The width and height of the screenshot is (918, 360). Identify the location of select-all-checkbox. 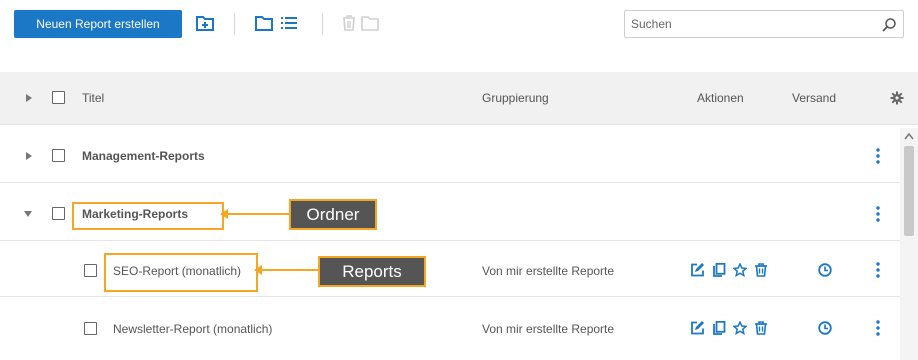
(58, 97).